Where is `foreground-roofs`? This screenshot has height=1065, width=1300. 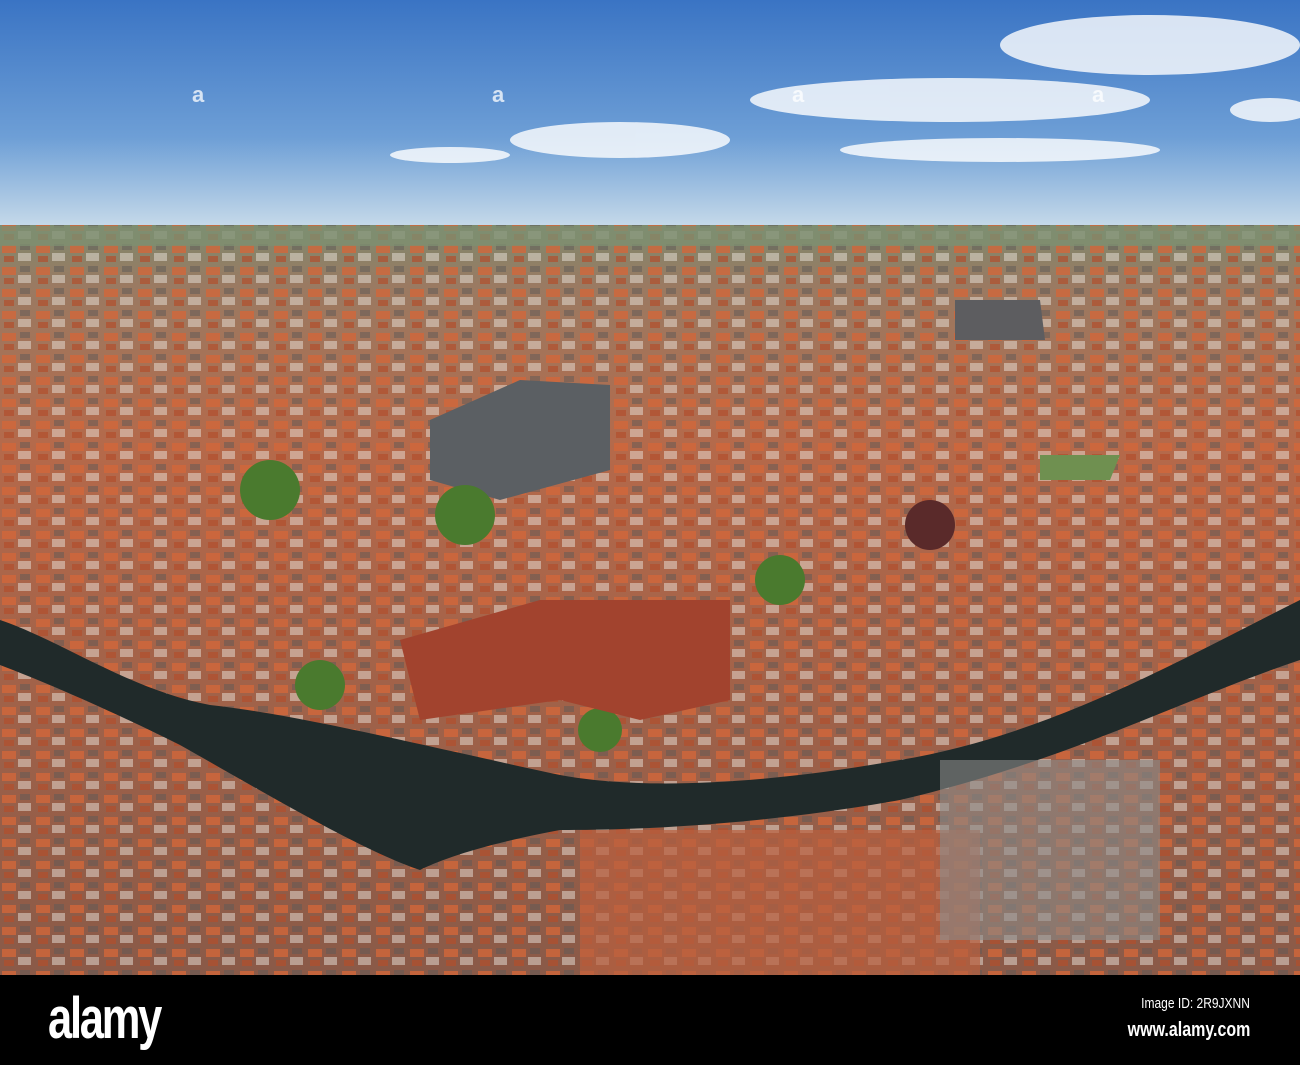
foreground-roofs is located at coordinates (780, 902).